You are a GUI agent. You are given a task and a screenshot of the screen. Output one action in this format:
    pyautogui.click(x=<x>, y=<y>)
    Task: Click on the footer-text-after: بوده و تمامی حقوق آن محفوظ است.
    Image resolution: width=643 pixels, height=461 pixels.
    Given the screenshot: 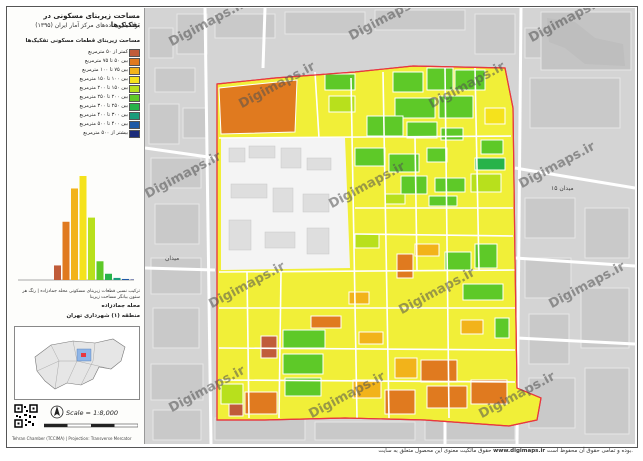 What is the action you would take?
    pyautogui.click(x=589, y=451)
    